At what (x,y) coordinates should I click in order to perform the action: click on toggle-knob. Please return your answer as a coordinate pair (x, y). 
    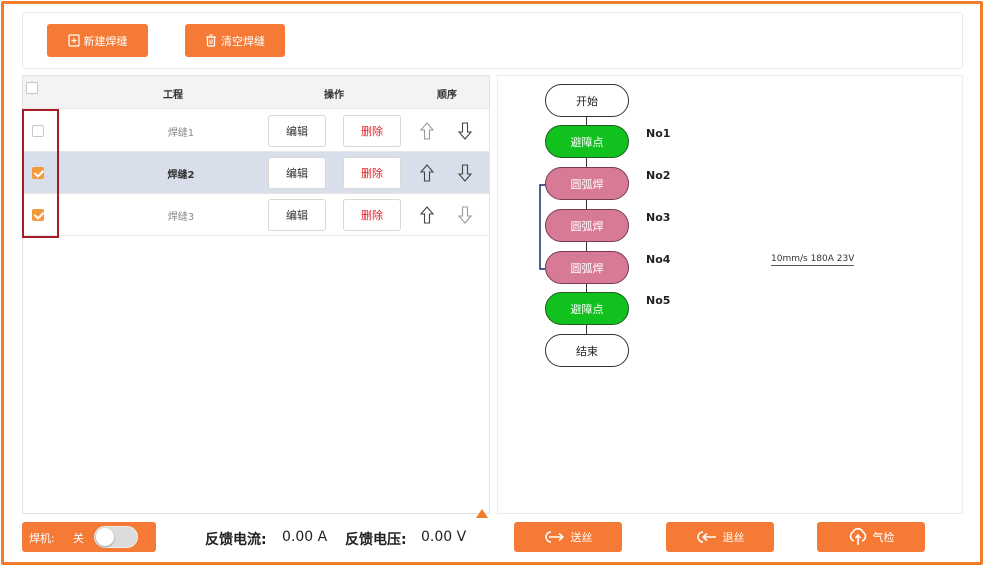
    Looking at the image, I should click on (105, 537).